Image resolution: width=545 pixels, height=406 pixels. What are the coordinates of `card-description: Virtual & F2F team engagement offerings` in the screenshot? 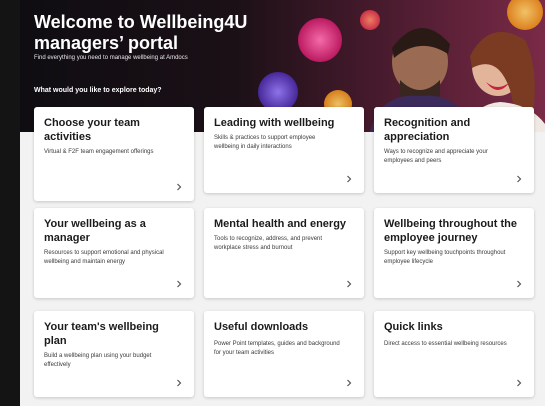 It's located at (99, 152).